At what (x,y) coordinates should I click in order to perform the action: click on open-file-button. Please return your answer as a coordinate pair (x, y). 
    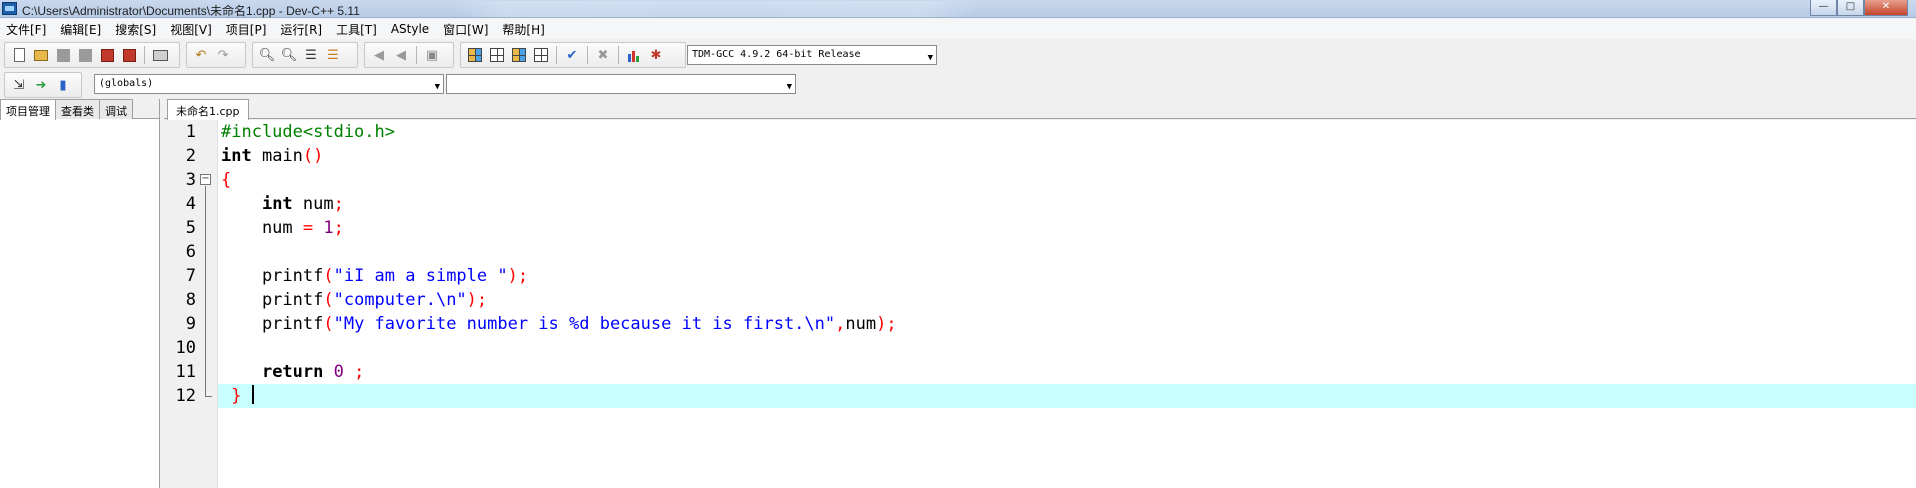
    Looking at the image, I should click on (41, 55).